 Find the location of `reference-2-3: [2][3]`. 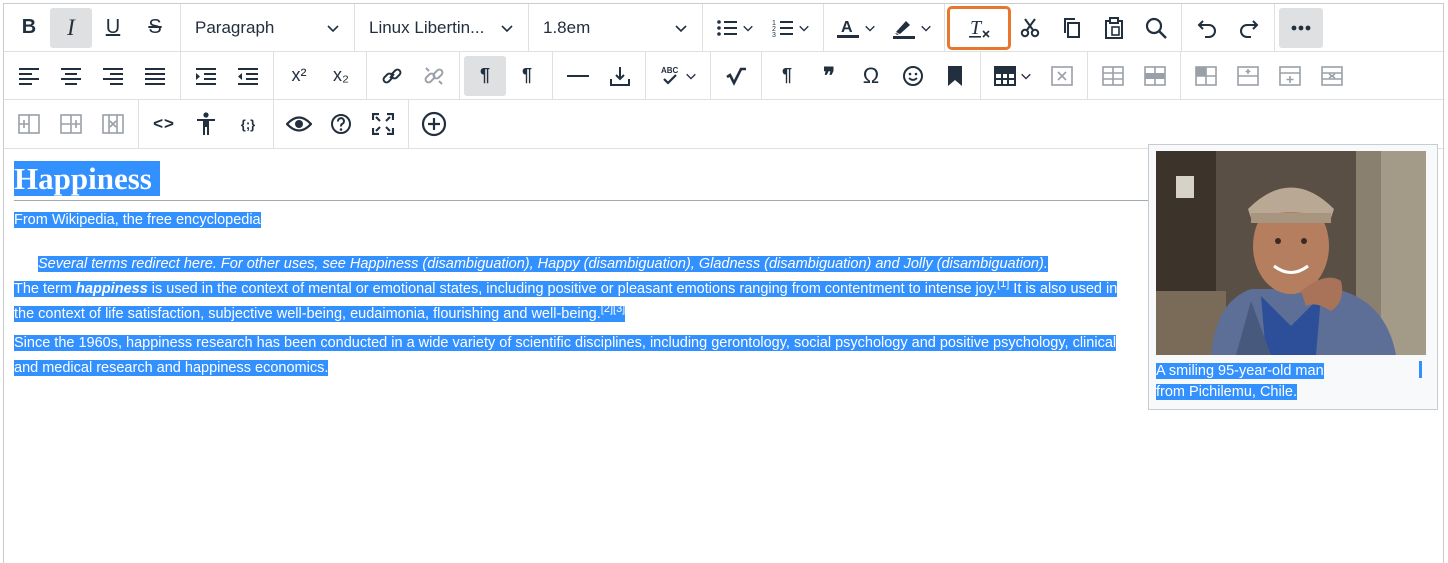

reference-2-3: [2][3] is located at coordinates (613, 309).